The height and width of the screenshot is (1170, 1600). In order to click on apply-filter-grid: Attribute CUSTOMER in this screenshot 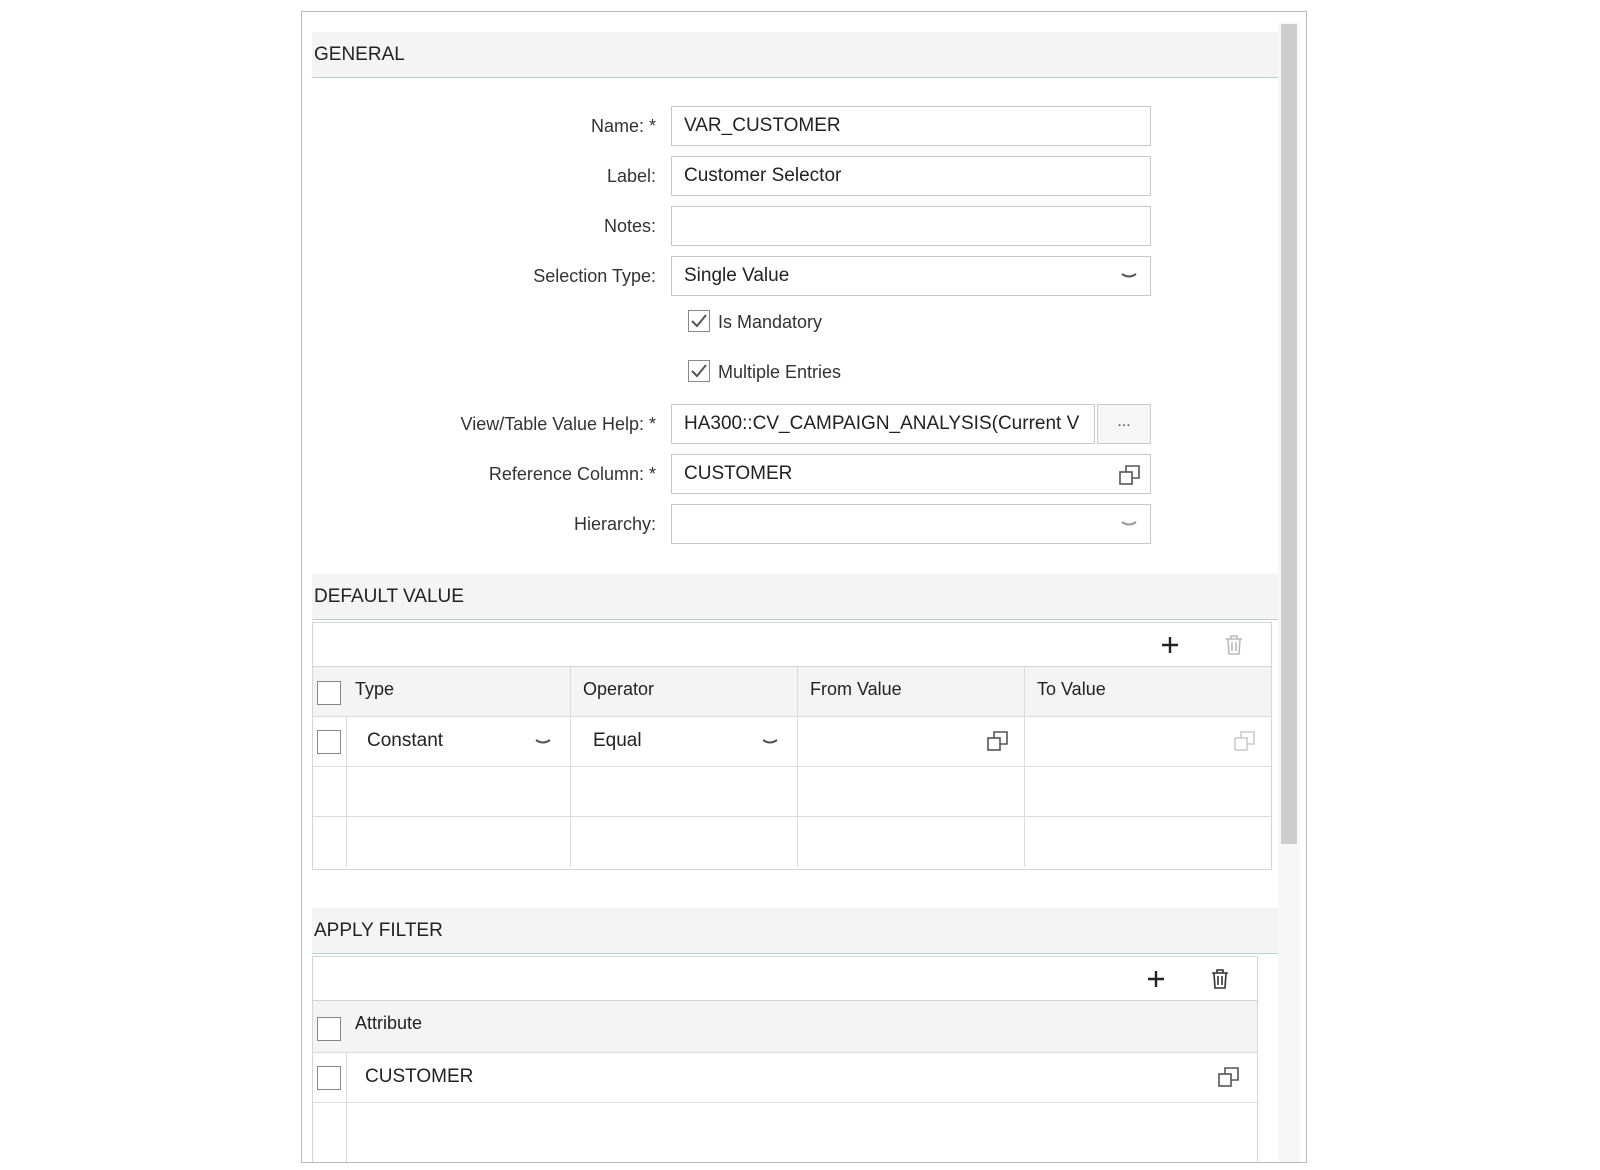, I will do `click(785, 1059)`.